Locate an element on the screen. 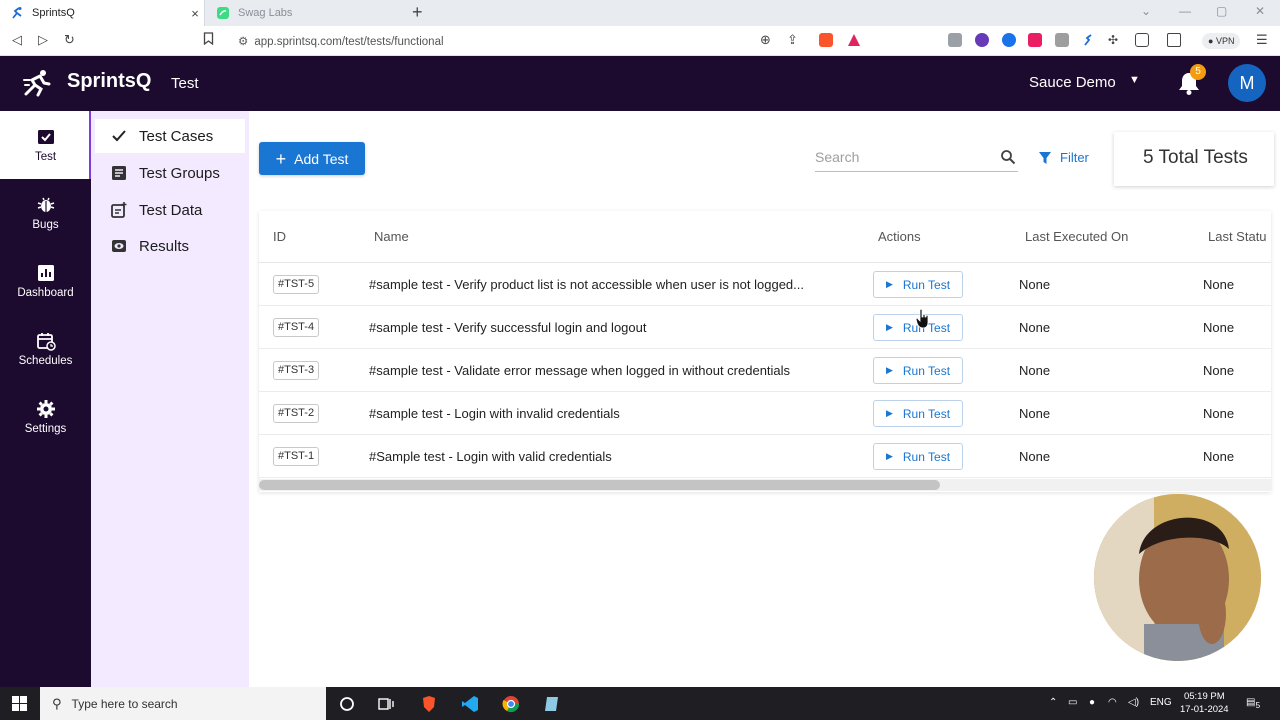  brave-shield-icon is located at coordinates (826, 40).